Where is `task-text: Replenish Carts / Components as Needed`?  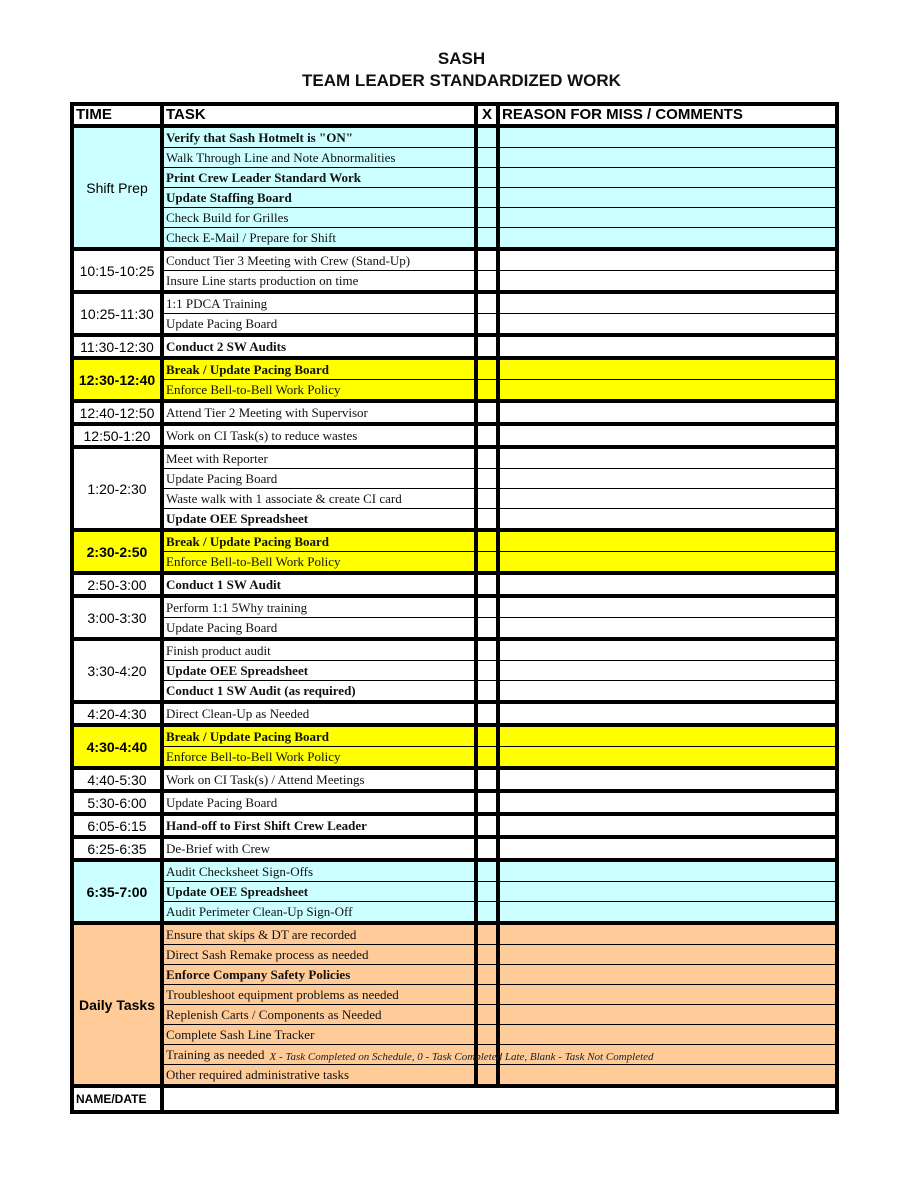
task-text: Replenish Carts / Components as Needed is located at coordinates (320, 1014).